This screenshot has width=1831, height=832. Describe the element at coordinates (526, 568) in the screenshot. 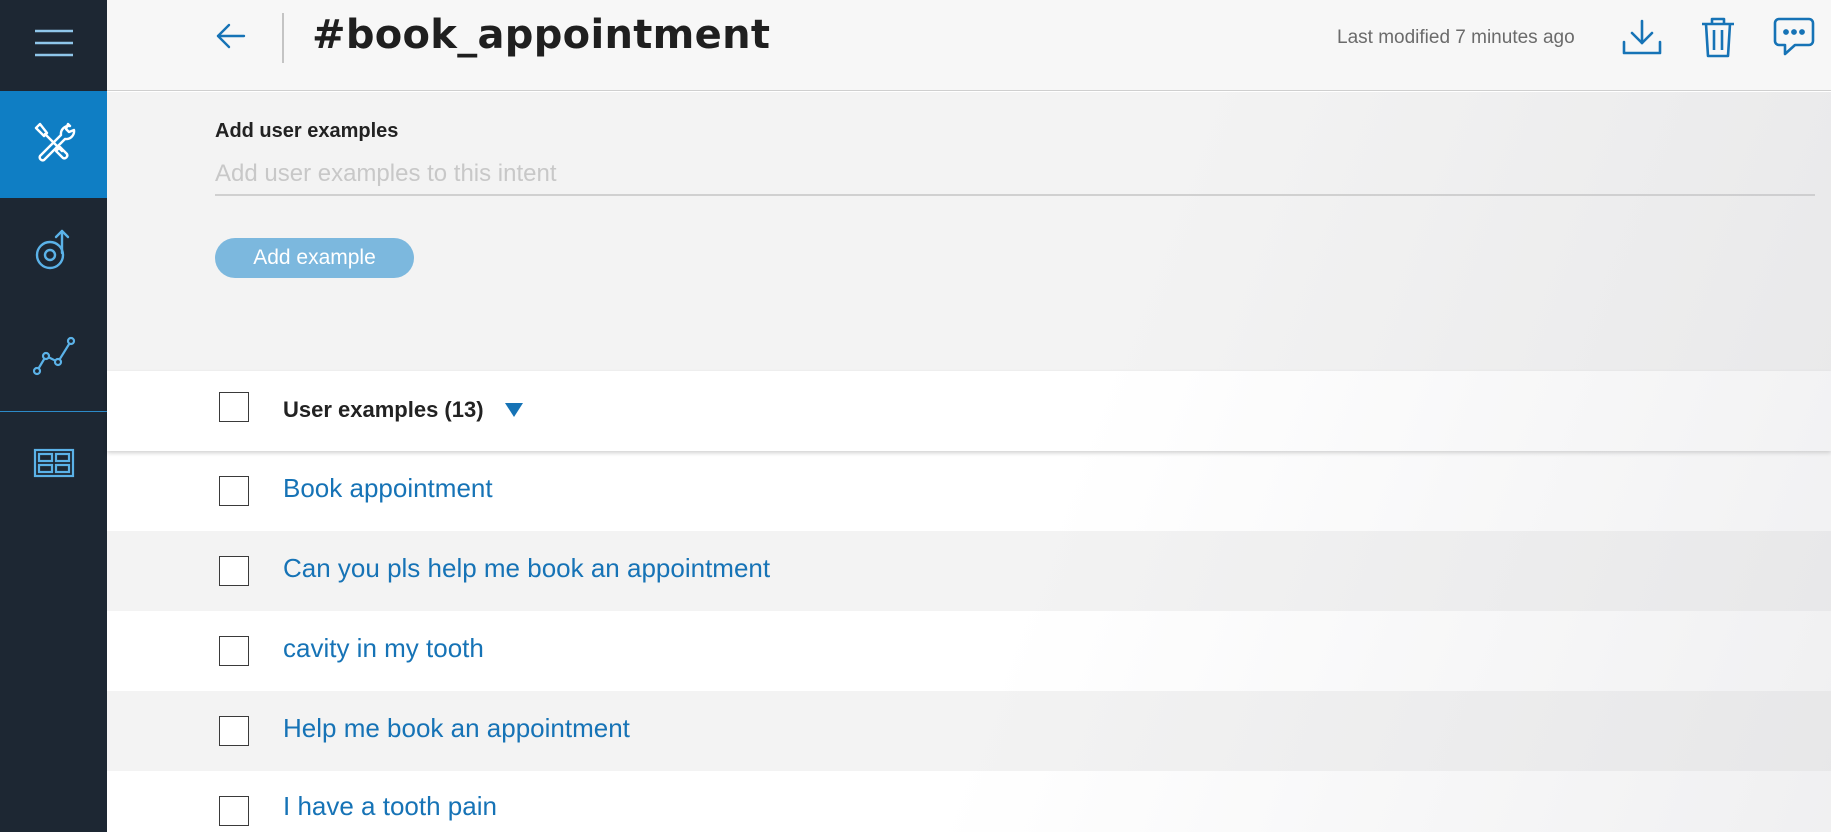

I see `example-text: Can you pls help me book an appointment` at that location.